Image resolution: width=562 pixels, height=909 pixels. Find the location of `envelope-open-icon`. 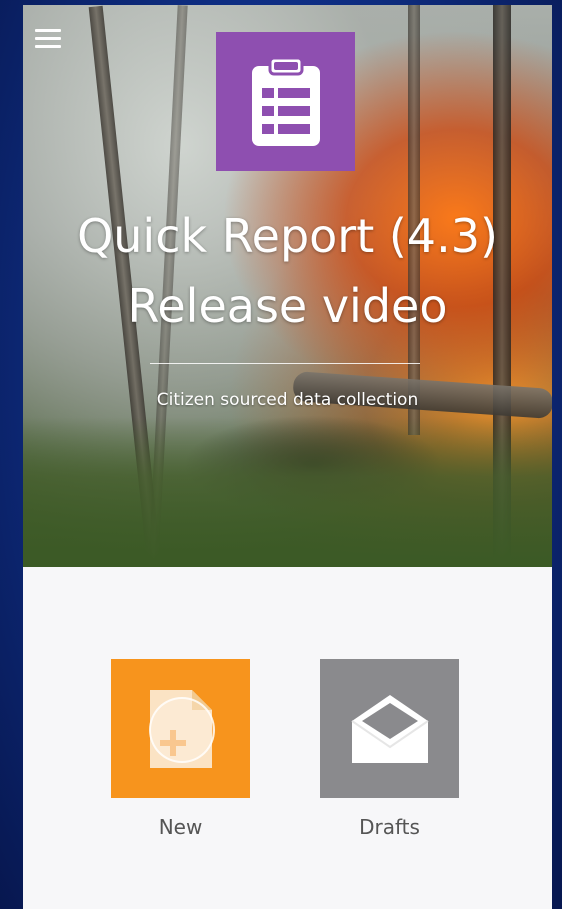

envelope-open-icon is located at coordinates (389, 728).